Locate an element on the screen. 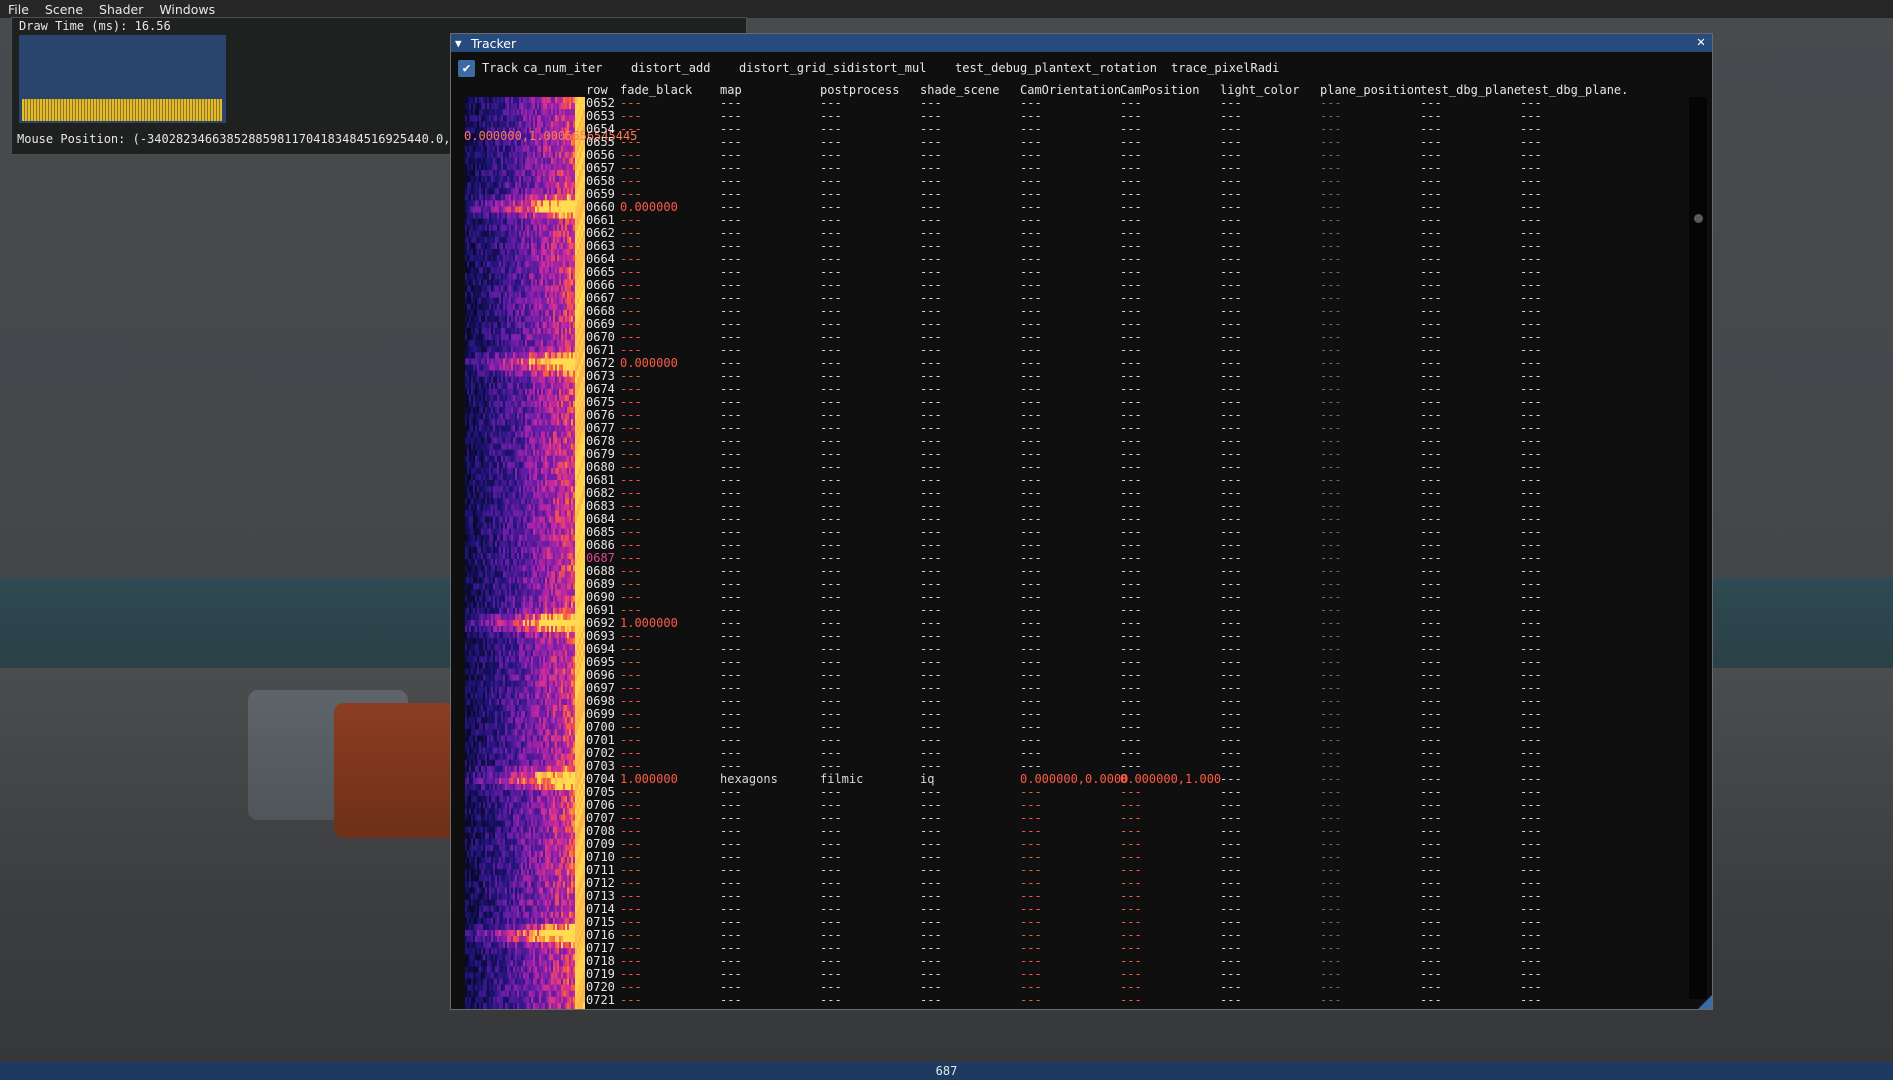 The width and height of the screenshot is (1893, 1080). menu-windows: Windows is located at coordinates (187, 9).